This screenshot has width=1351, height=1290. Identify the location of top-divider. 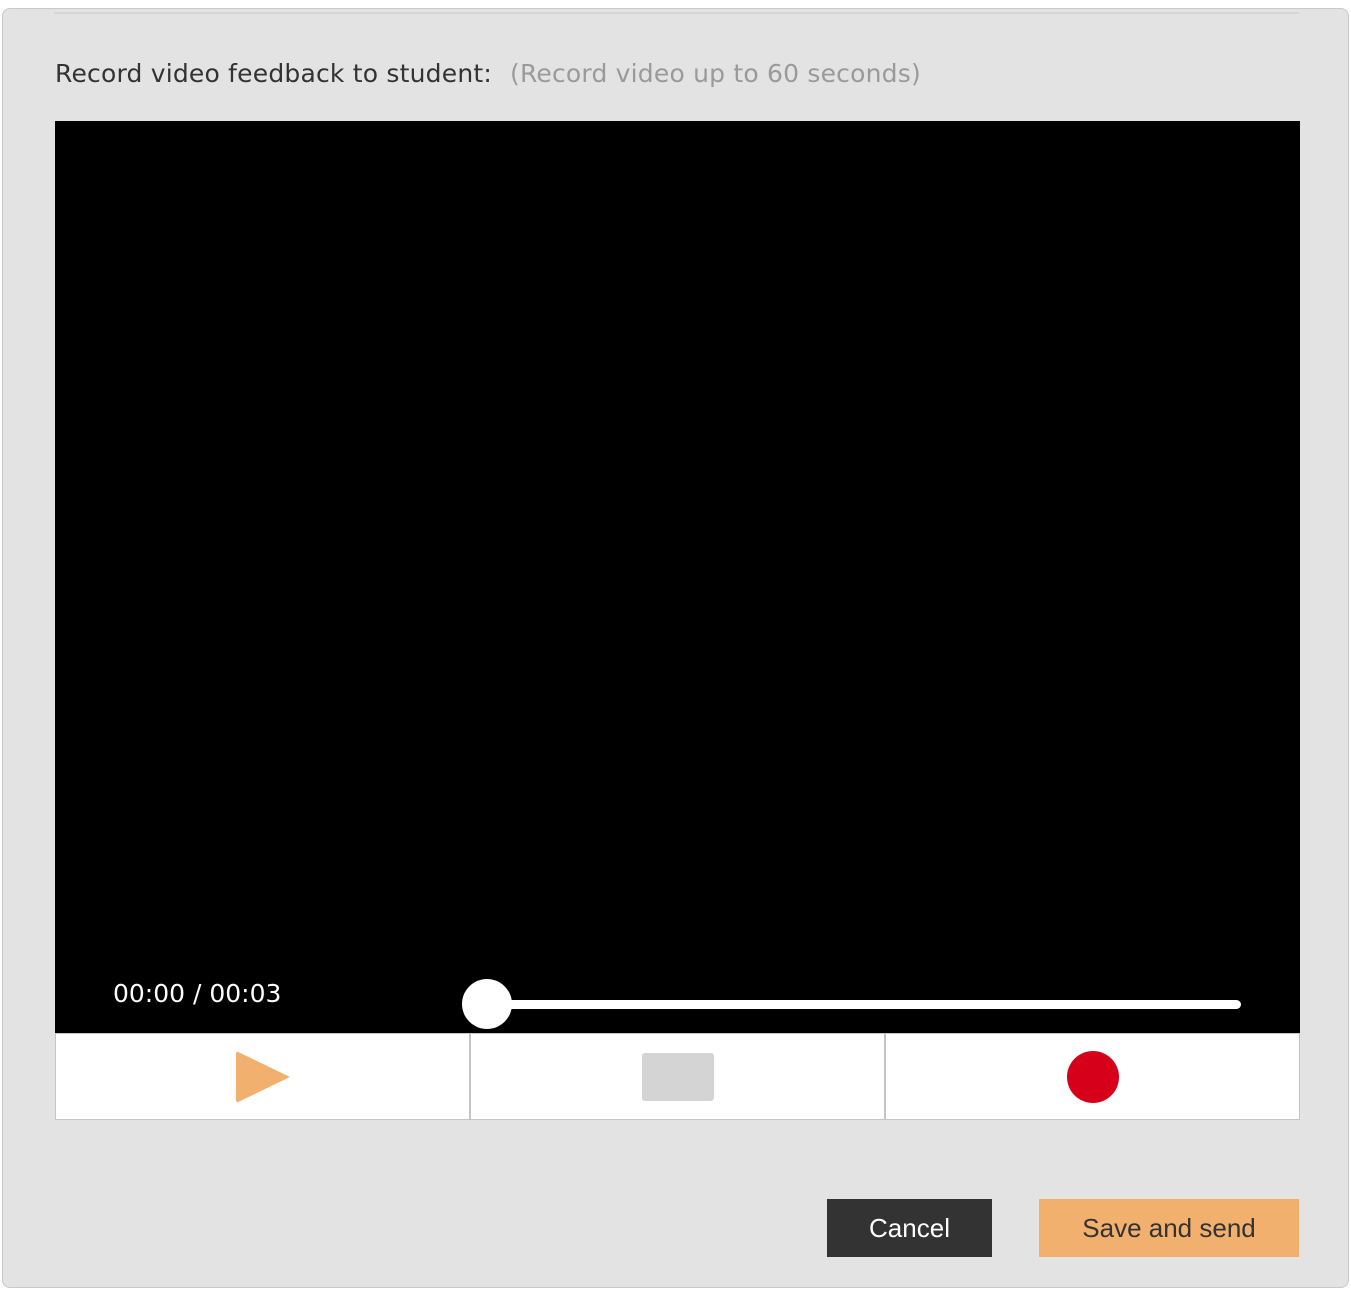
(676, 13).